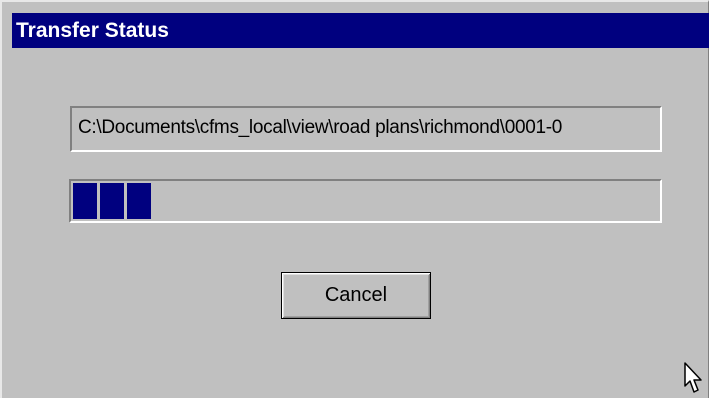 The image size is (710, 398). I want to click on transfer-progress-bar, so click(365, 201).